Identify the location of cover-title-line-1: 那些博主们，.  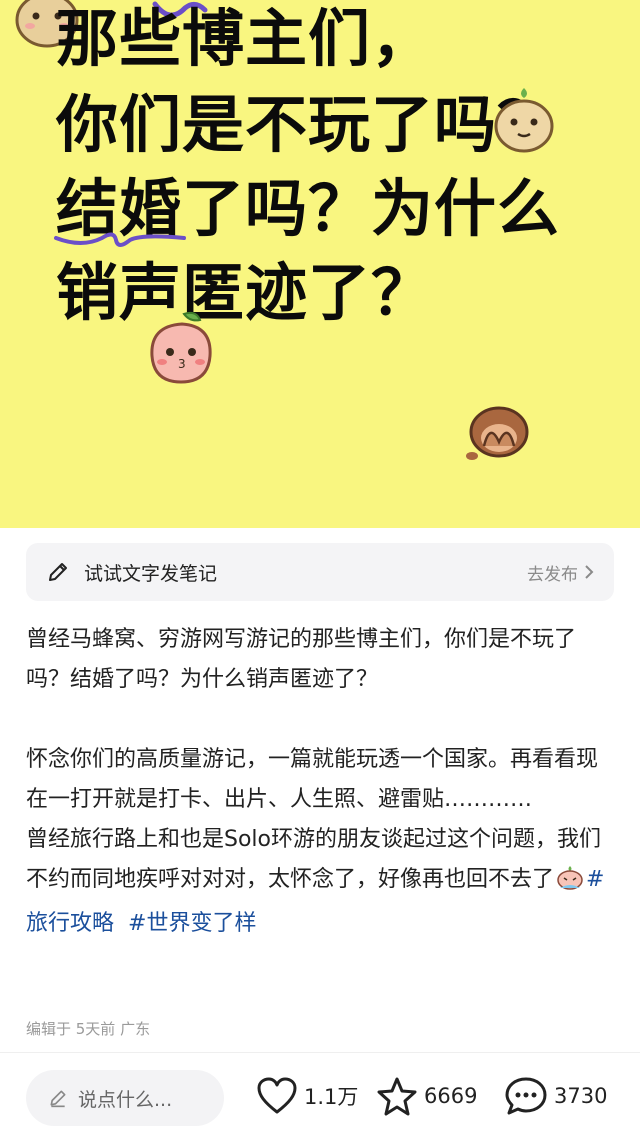
(245, 38).